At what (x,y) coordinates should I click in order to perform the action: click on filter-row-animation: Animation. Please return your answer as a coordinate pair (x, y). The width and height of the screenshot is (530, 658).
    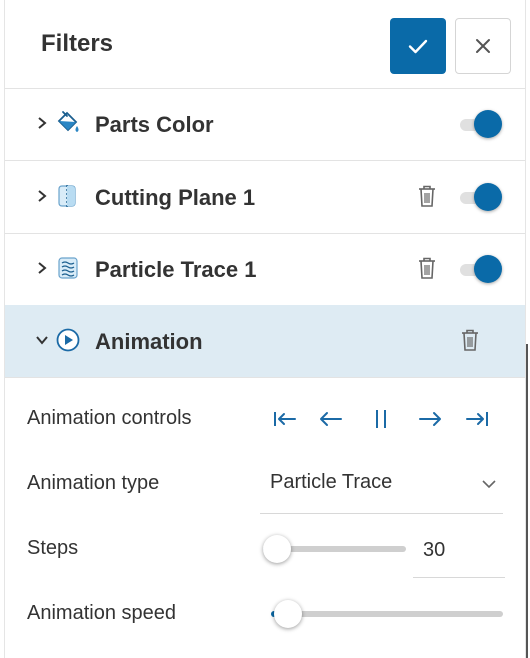
    Looking at the image, I should click on (265, 341).